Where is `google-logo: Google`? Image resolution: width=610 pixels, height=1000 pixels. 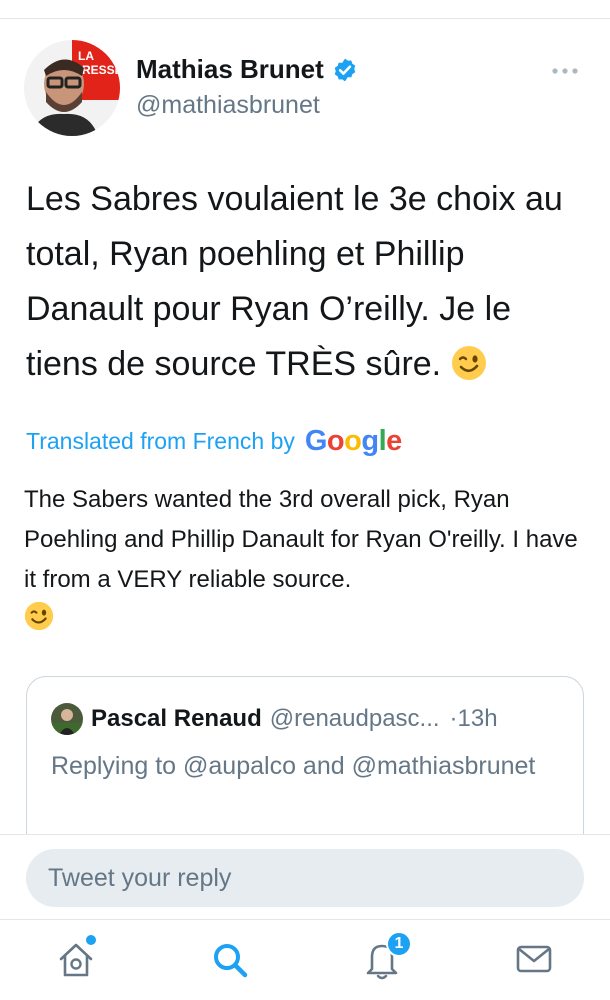 google-logo: Google is located at coordinates (353, 441).